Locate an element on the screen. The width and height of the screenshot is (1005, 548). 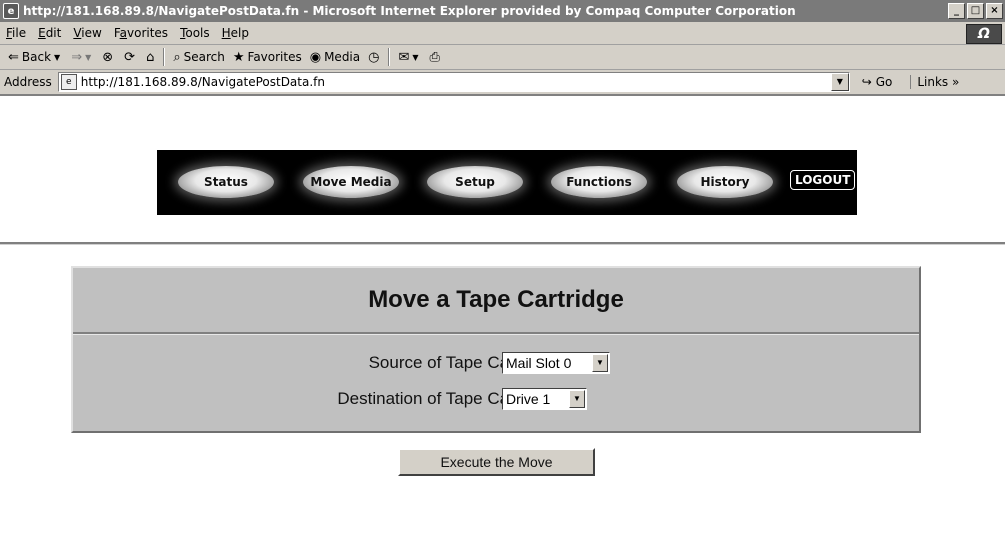
forward-button: ⇒ ▼ is located at coordinates (82, 57).